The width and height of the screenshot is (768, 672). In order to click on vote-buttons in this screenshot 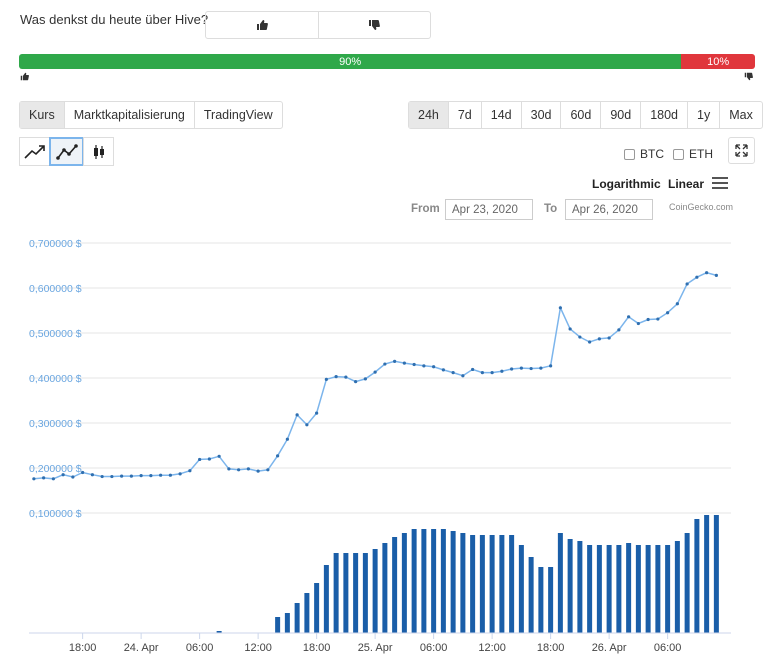, I will do `click(318, 25)`.